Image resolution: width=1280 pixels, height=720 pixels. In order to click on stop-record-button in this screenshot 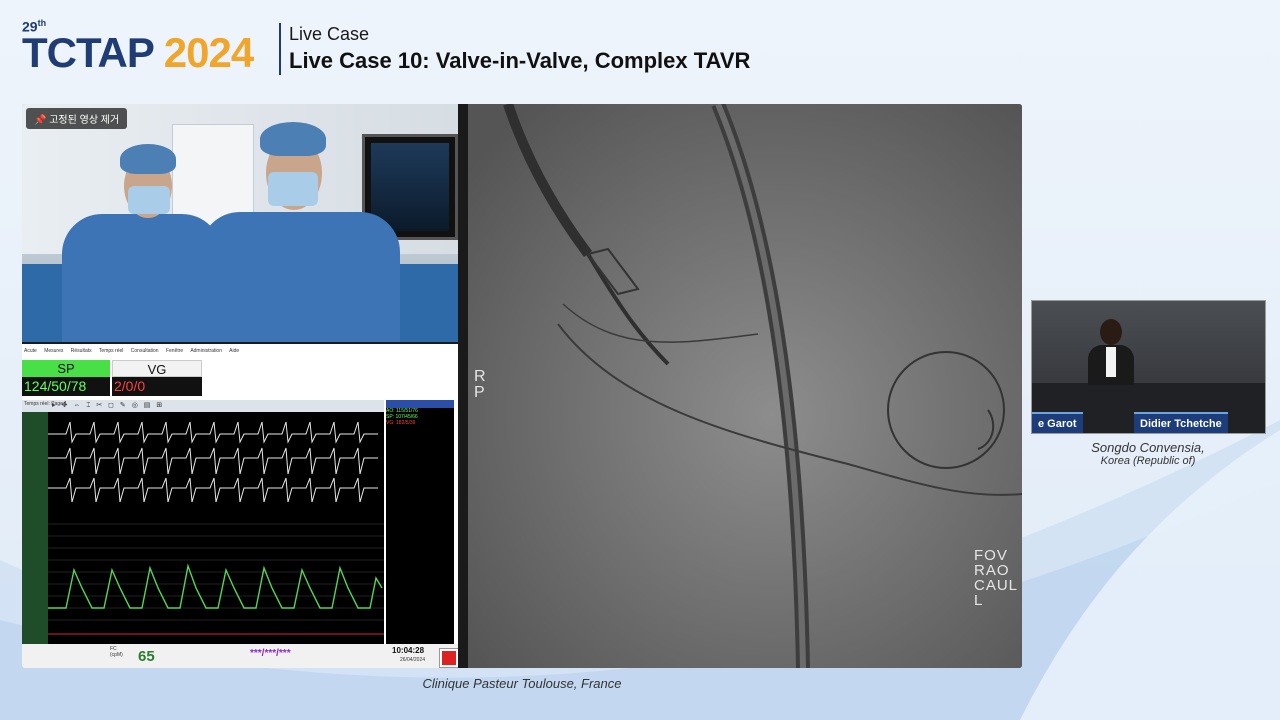, I will do `click(449, 658)`.